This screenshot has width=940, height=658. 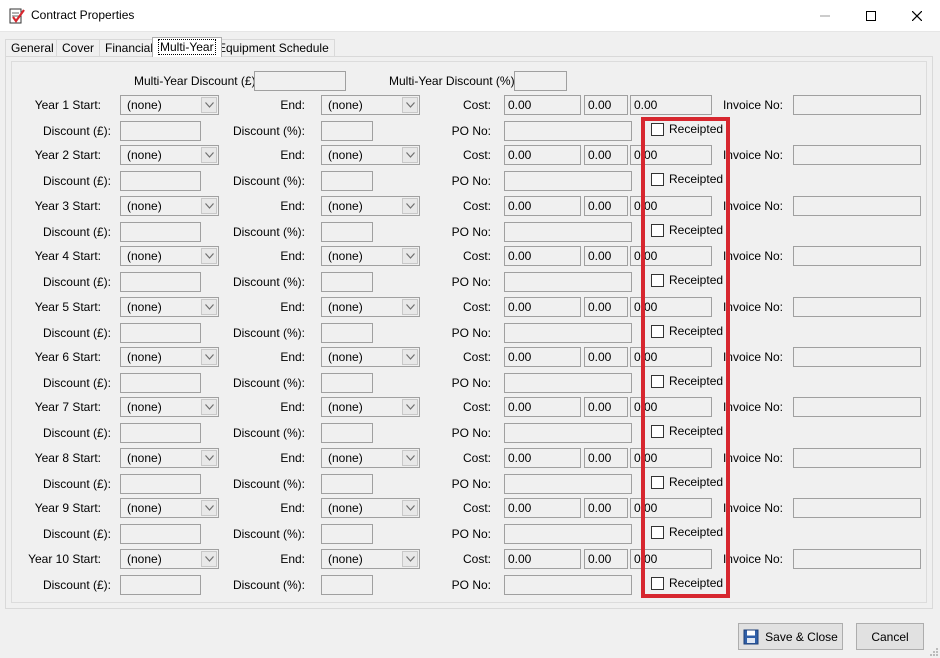 I want to click on cancel-button: Cancel, so click(x=890, y=636).